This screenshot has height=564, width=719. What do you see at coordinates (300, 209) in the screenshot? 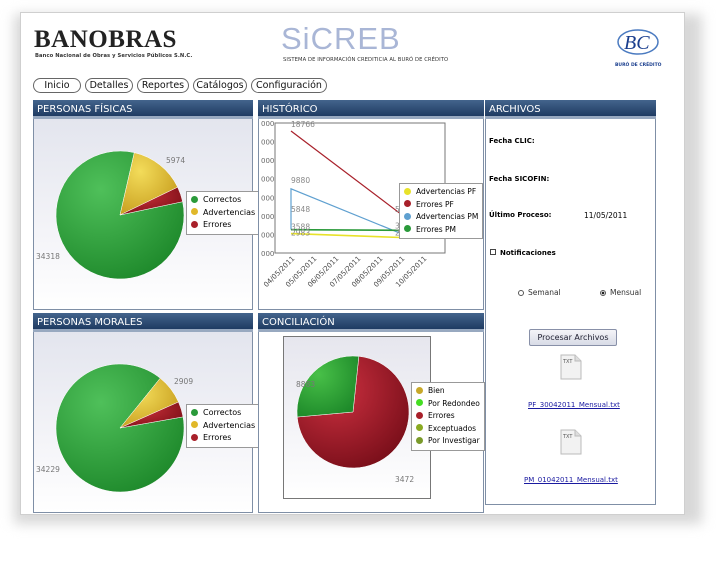
I see `point-label: 5848` at bounding box center [300, 209].